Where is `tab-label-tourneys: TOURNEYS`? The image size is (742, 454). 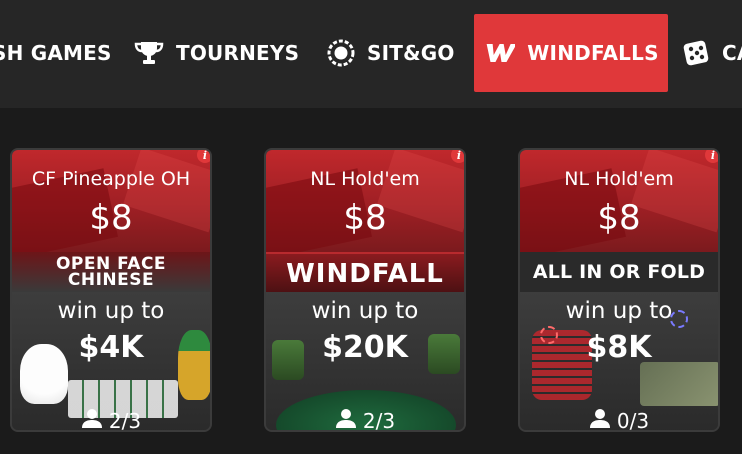
tab-label-tourneys: TOURNEYS is located at coordinates (238, 53).